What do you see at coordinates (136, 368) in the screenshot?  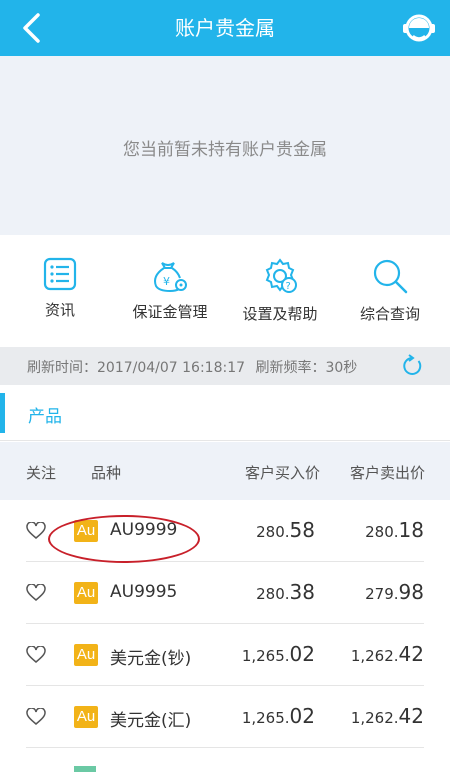 I see `refresh-time: 刷新时间：2017/04/07 16:18:17` at bounding box center [136, 368].